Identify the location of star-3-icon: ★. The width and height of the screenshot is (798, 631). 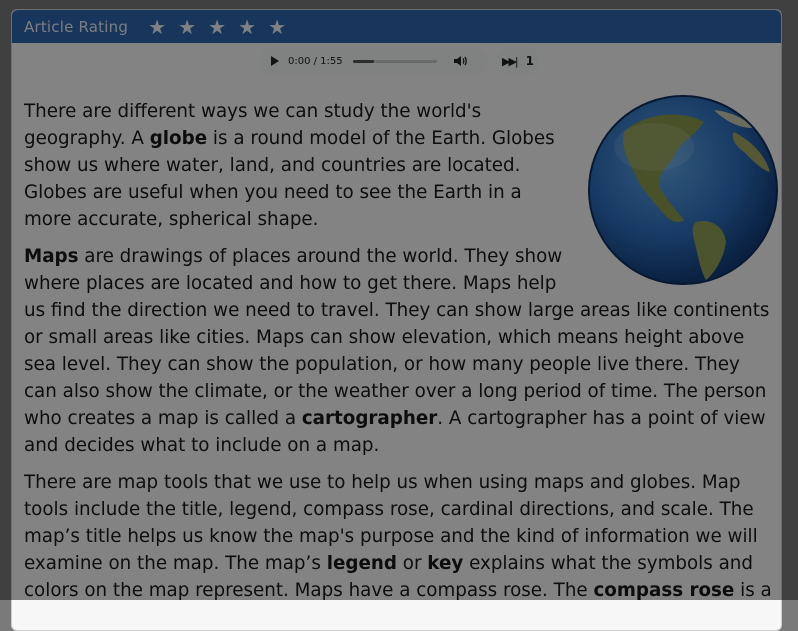
(223, 27).